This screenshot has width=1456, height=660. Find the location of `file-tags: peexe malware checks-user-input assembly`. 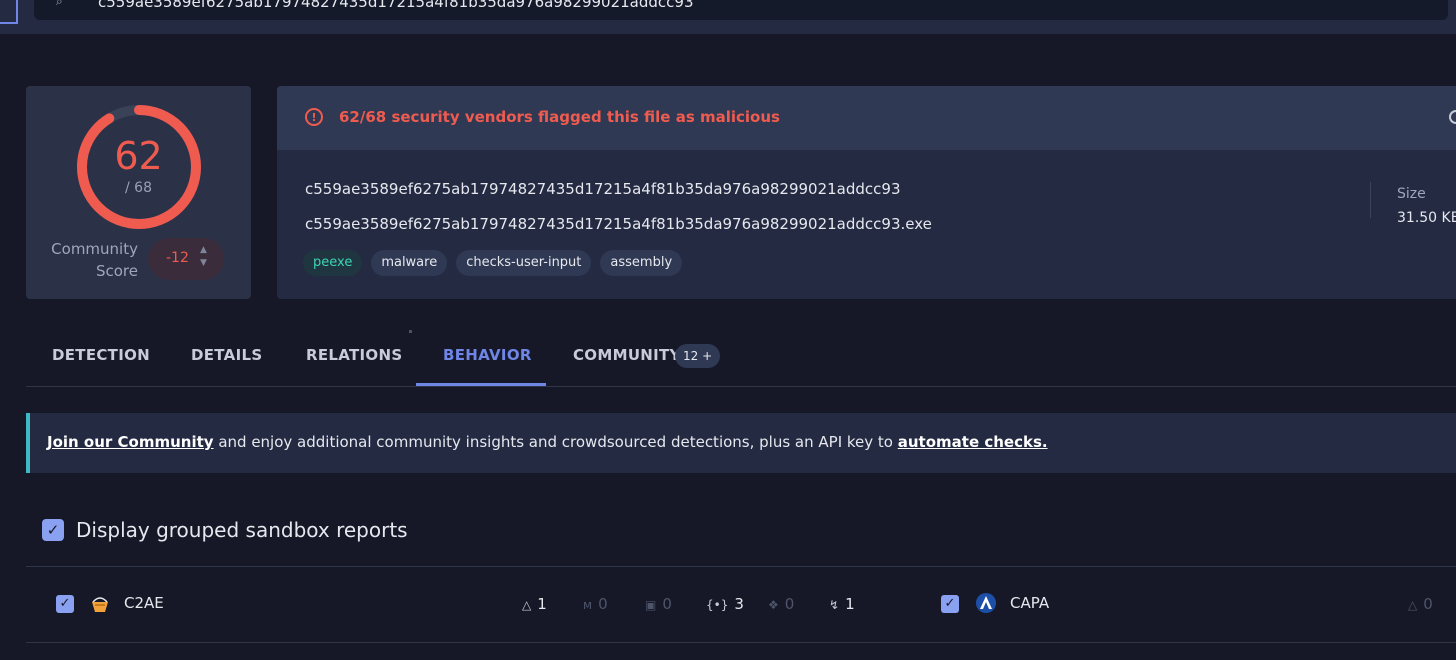

file-tags: peexe malware checks-user-input assembly is located at coordinates (493, 263).